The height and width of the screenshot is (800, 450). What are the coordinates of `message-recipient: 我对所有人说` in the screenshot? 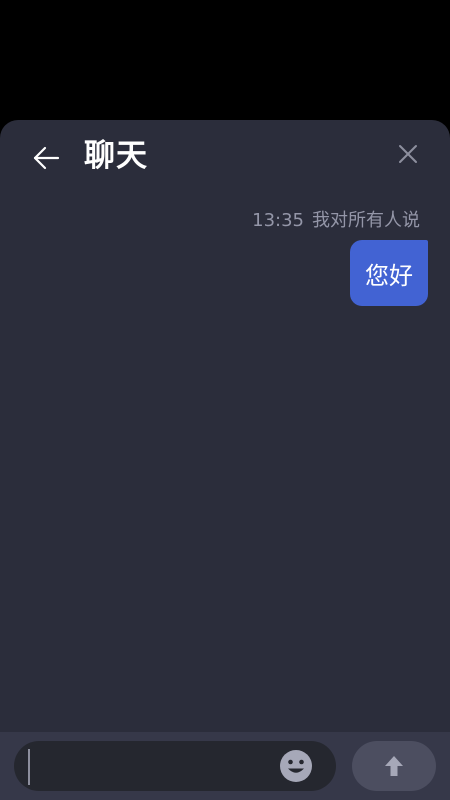 It's located at (366, 220).